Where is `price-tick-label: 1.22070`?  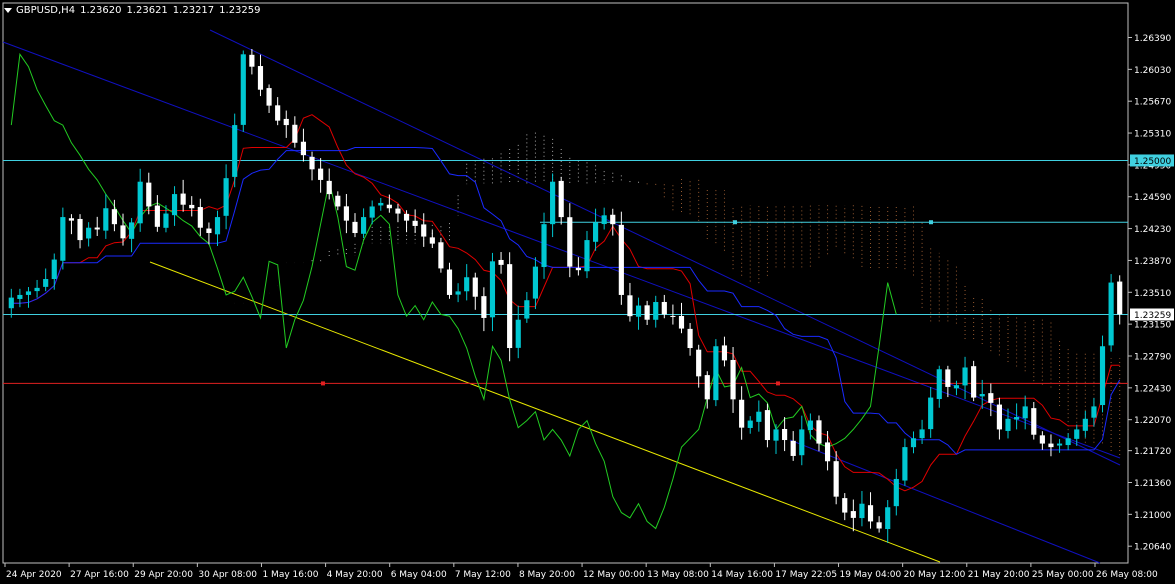 price-tick-label: 1.22070 is located at coordinates (1152, 421).